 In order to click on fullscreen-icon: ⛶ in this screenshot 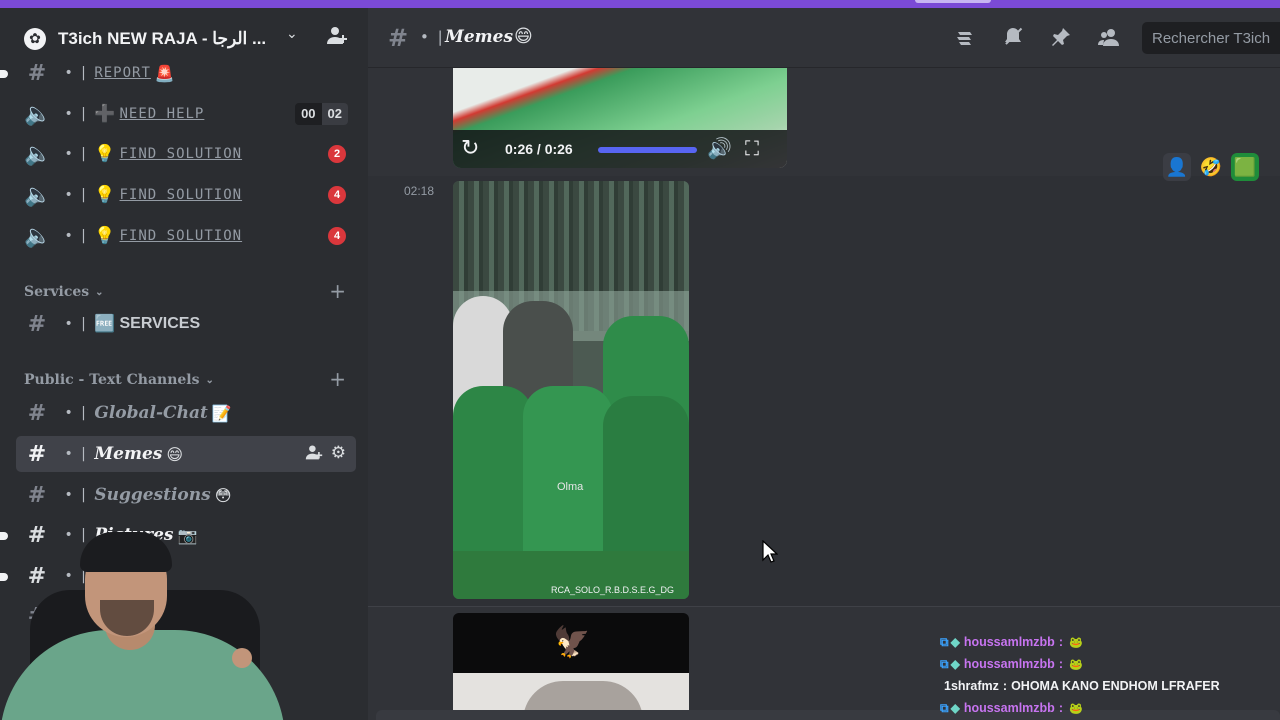, I will do `click(752, 148)`.